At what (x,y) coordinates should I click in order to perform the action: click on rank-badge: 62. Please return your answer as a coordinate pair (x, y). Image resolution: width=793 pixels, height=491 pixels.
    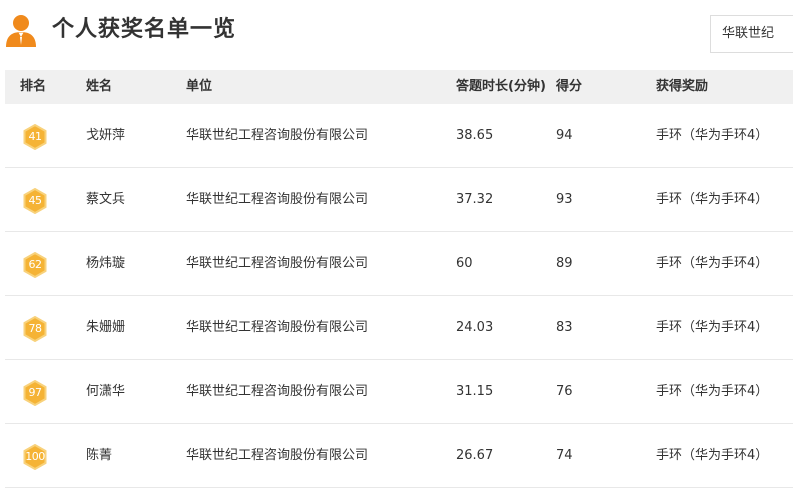
    Looking at the image, I should click on (35, 265).